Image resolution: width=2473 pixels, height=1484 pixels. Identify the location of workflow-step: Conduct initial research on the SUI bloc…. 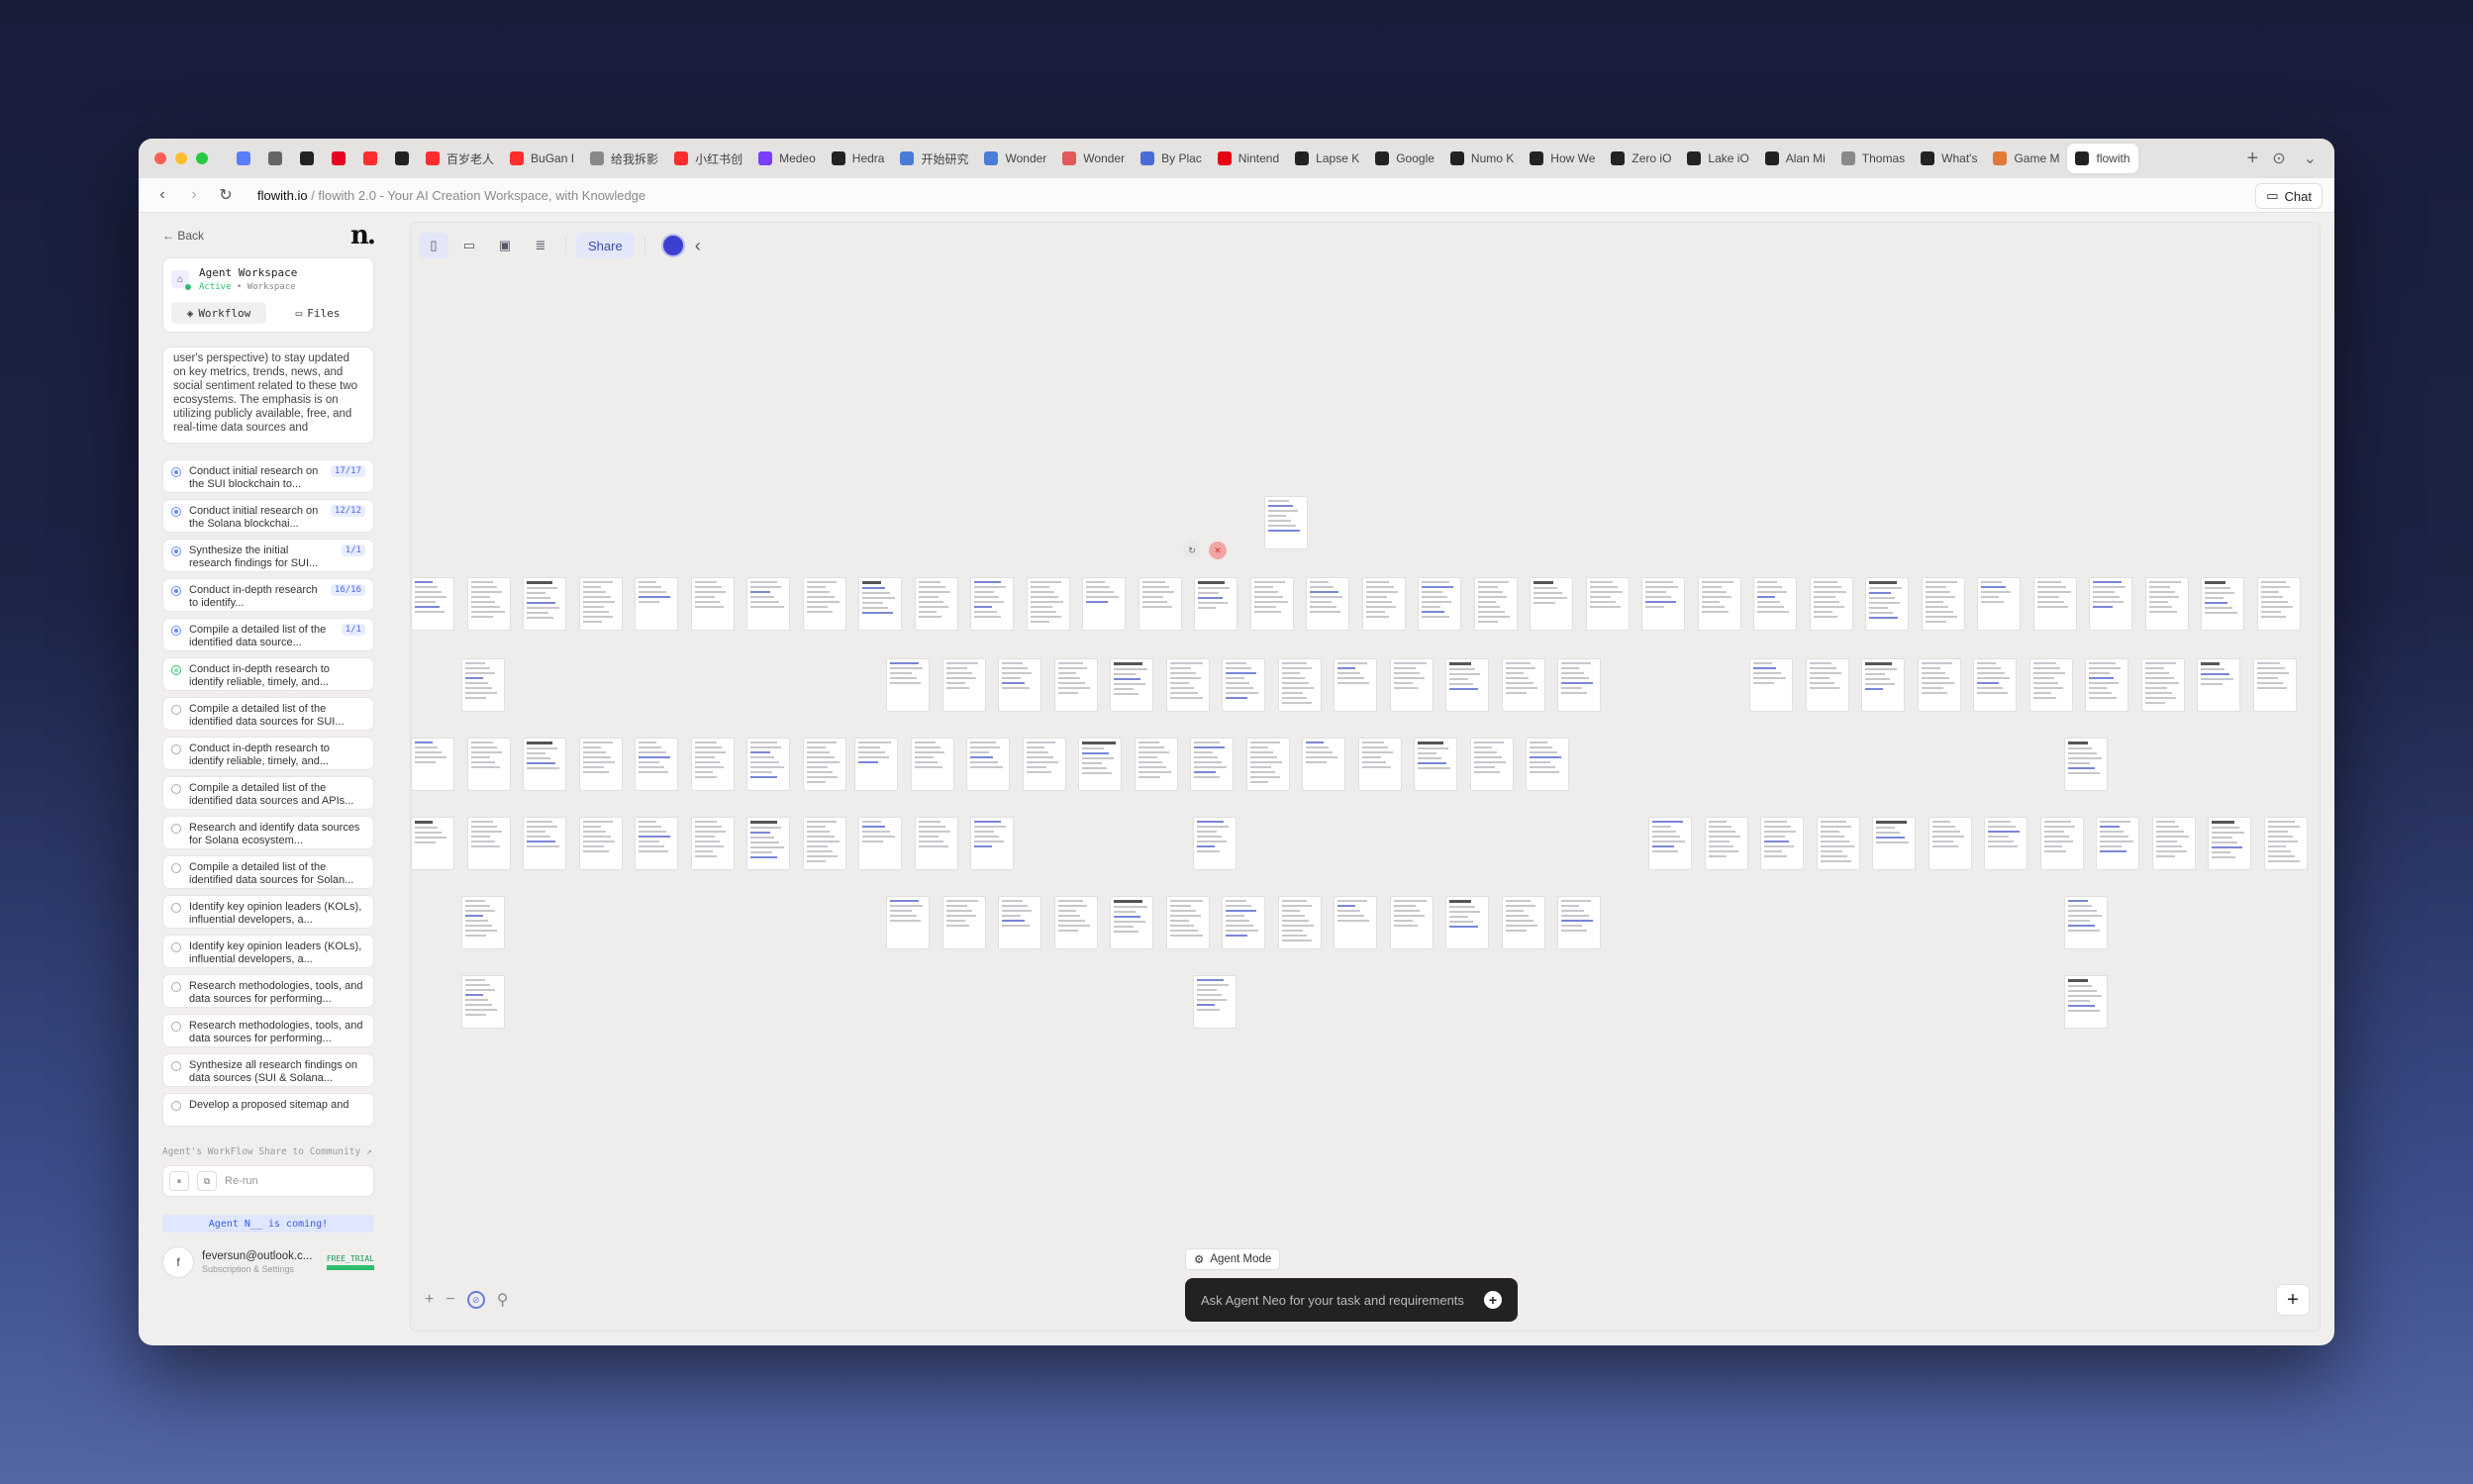
(268, 476).